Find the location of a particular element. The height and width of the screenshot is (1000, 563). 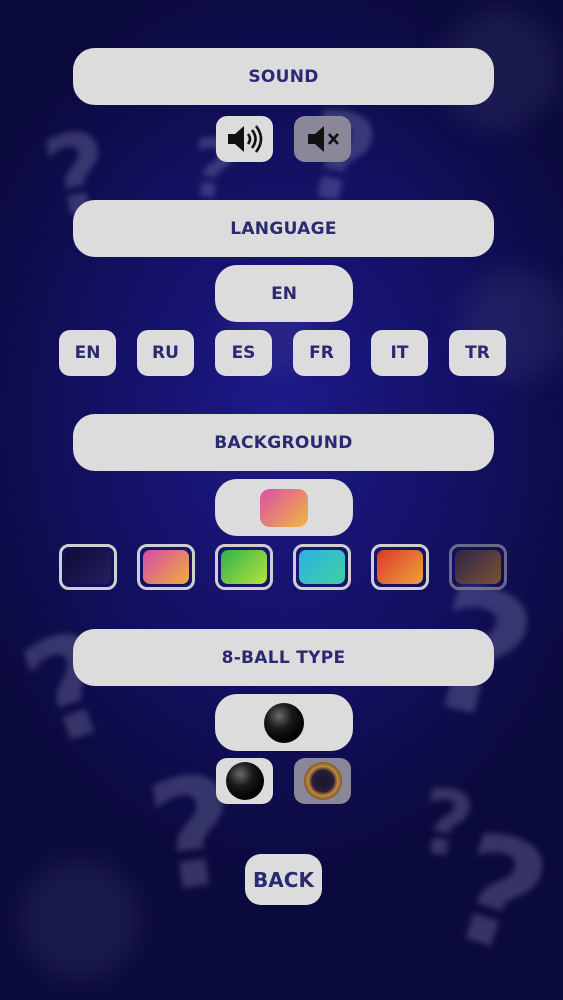

ball-type-selected is located at coordinates (284, 722).